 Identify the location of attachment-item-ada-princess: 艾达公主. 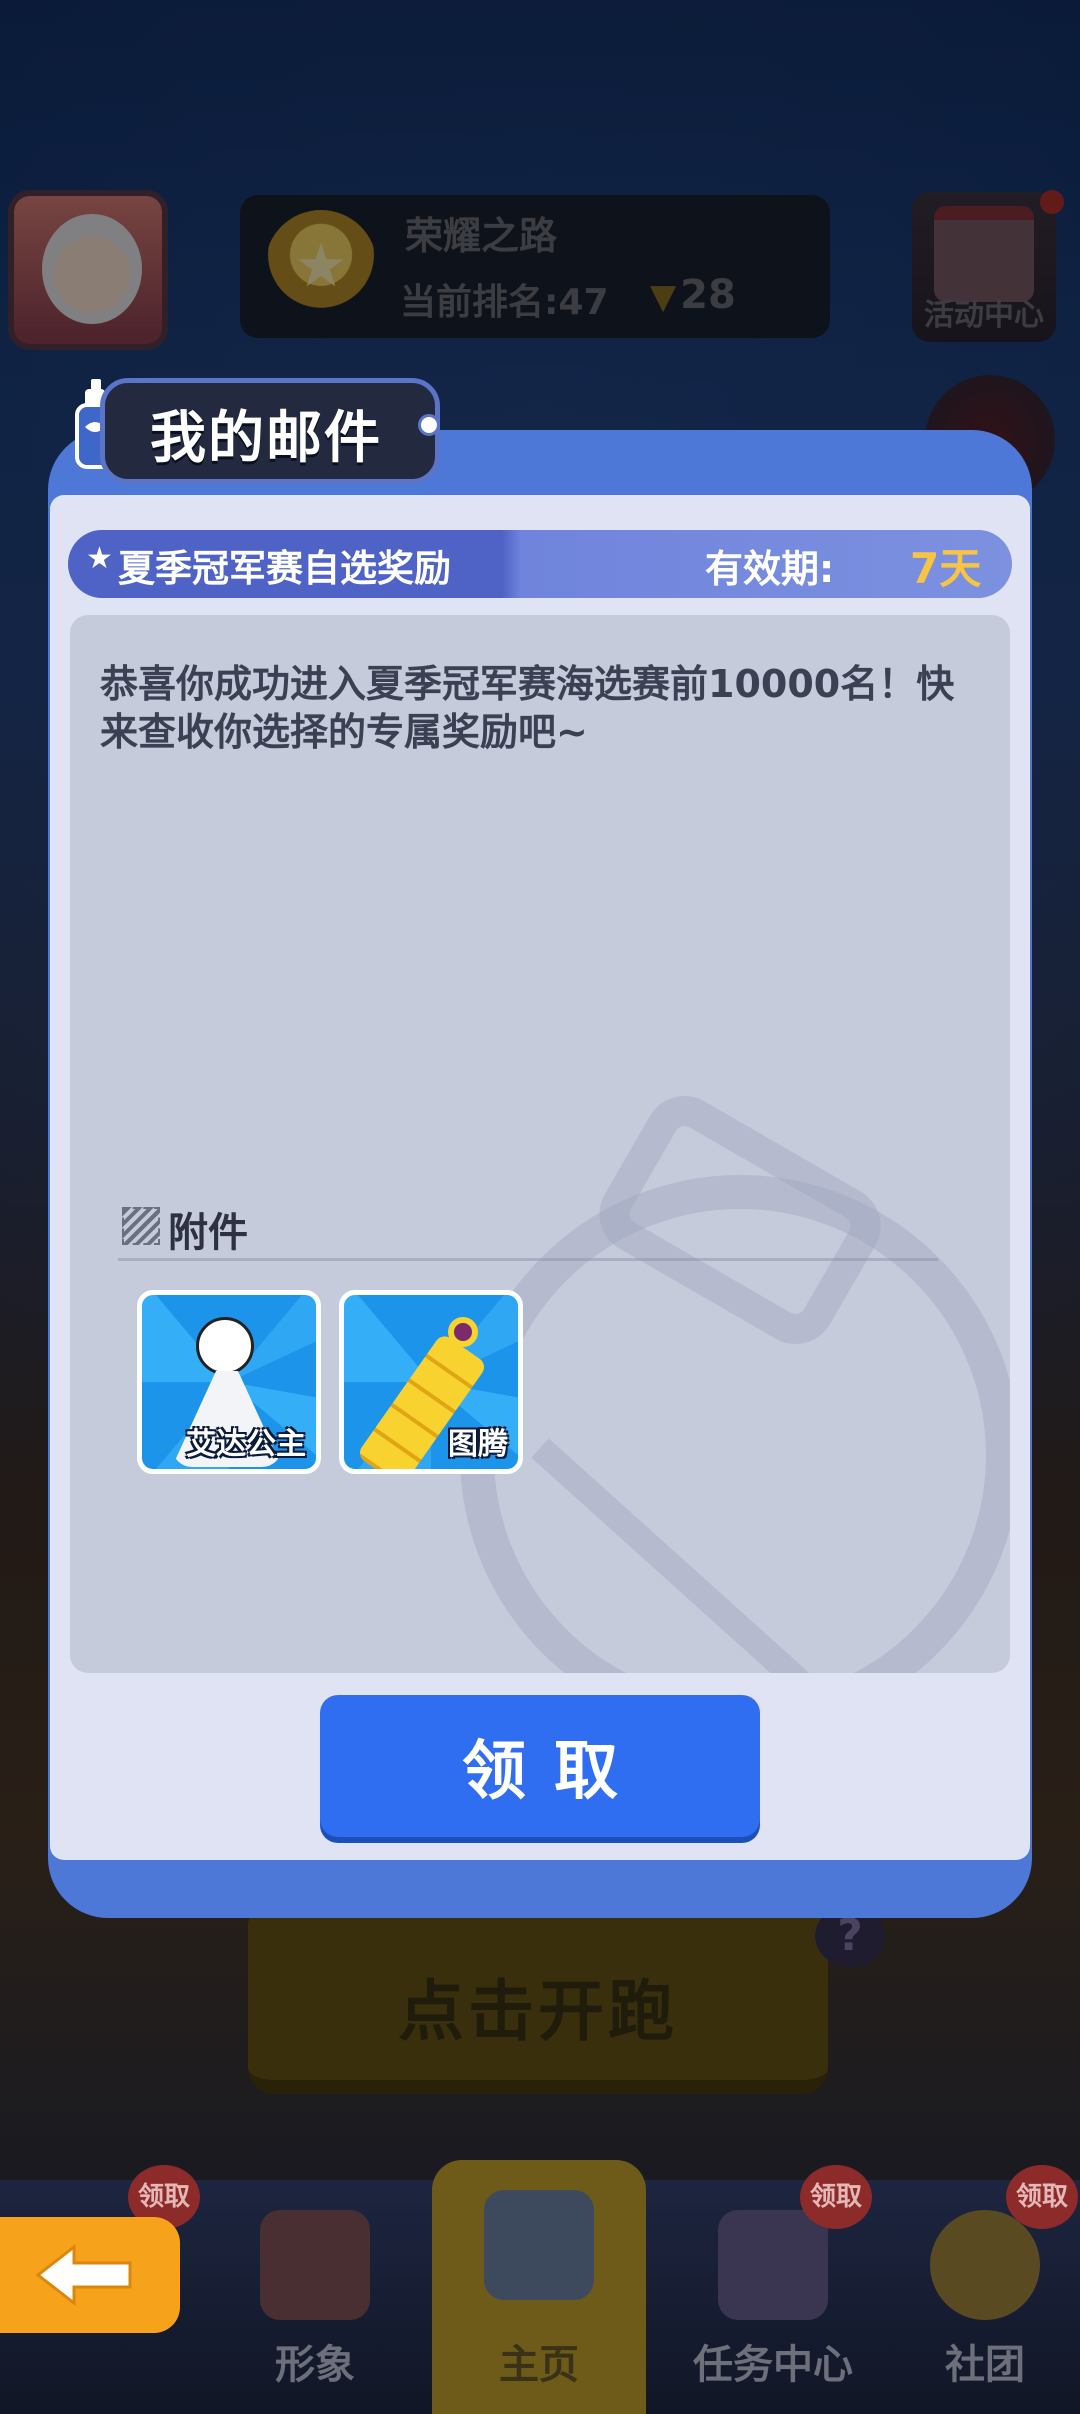
(229, 1382).